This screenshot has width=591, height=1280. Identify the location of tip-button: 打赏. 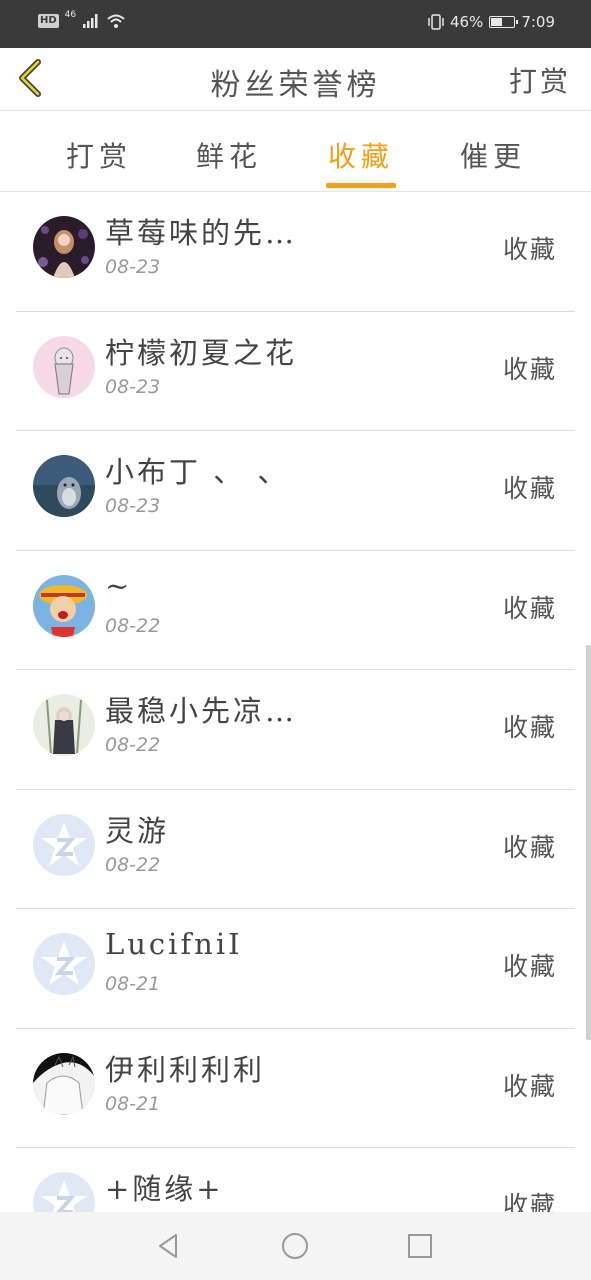
(540, 80).